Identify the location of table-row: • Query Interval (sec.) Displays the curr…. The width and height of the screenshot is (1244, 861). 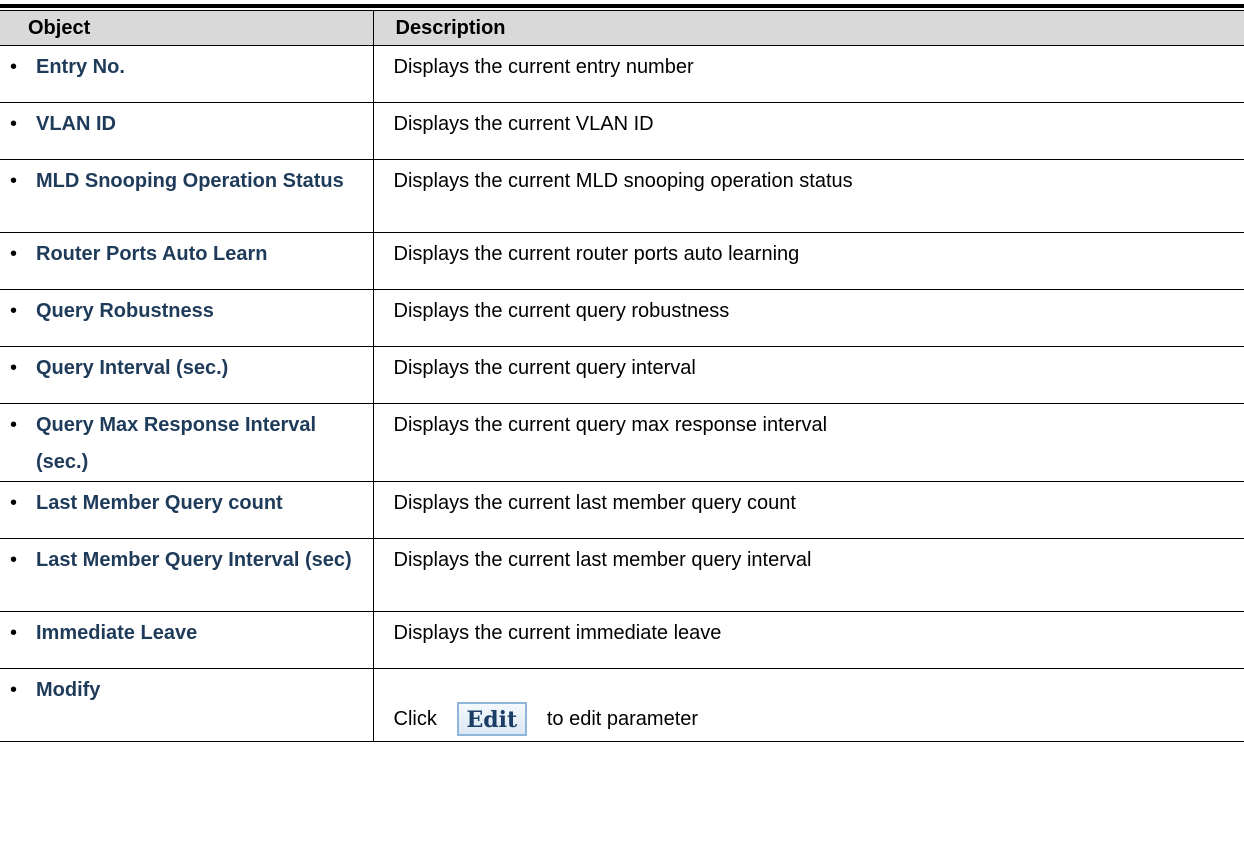
(622, 375).